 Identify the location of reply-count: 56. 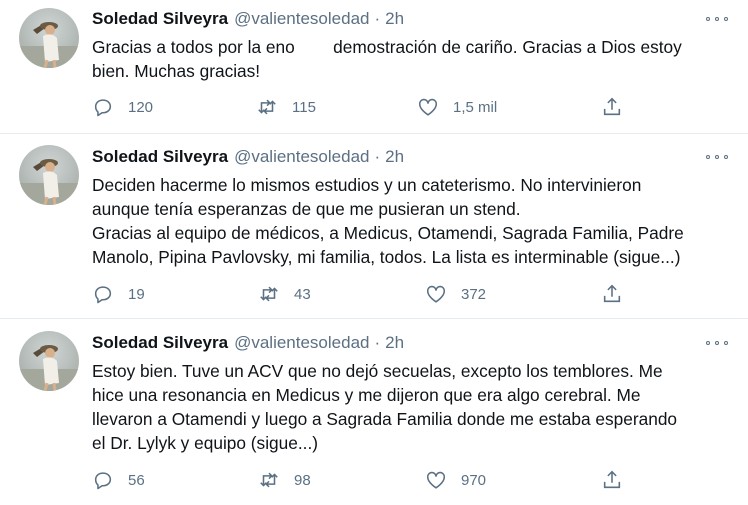
(136, 480).